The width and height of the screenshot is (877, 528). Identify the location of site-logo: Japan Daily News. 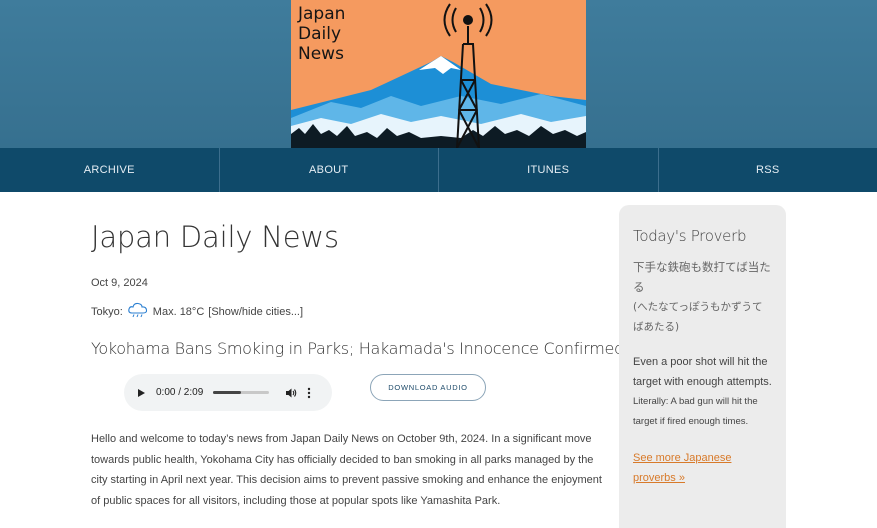
(438, 74).